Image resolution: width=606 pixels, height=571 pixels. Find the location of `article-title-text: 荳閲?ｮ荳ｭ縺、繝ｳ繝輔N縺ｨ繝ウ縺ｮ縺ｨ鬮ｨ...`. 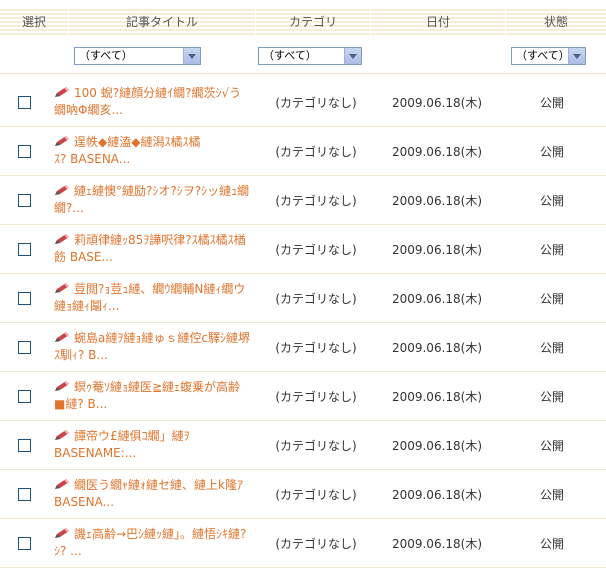

article-title-text: 荳閲?ｮ荳ｭ縺、繝ｳ繝輔N縺ｨ繝ウ縺ｮ縺ｨ鬮ｨ... is located at coordinates (150, 297).